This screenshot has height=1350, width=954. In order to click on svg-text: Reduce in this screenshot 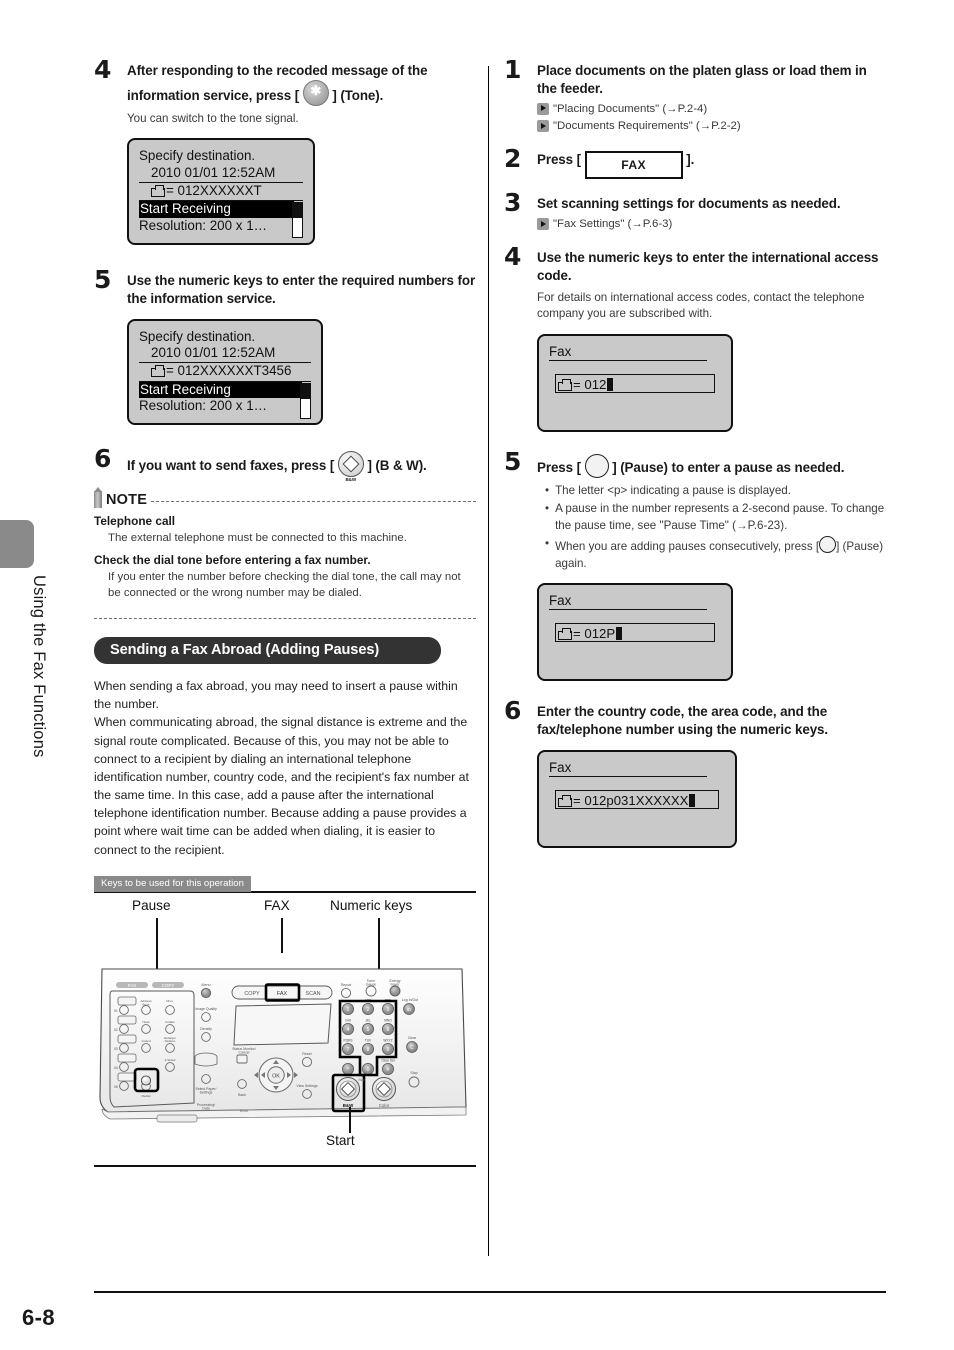, I will do `click(170, 1041)`.